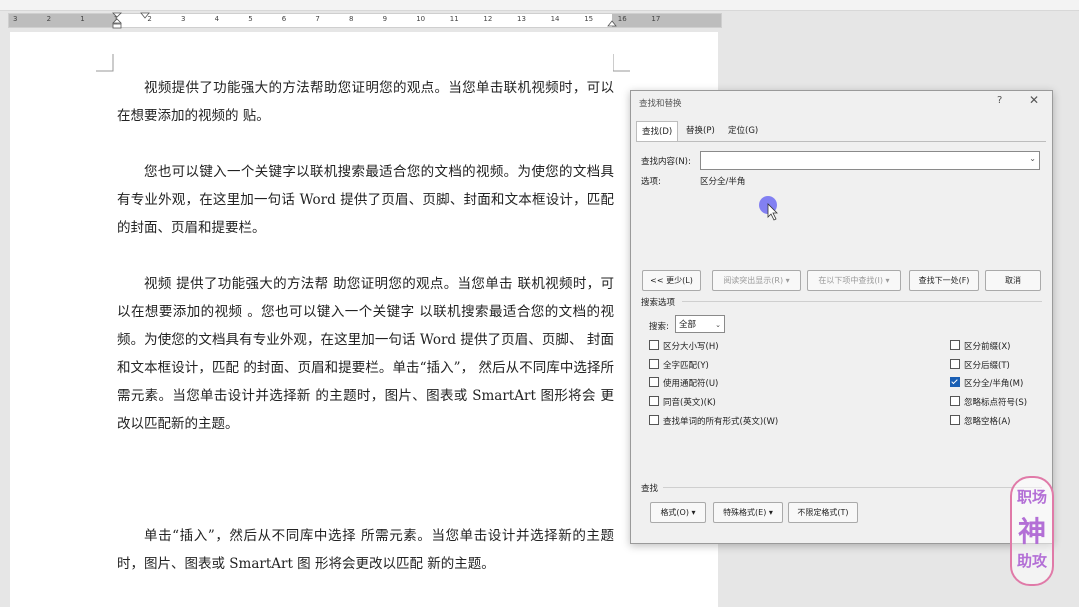 The height and width of the screenshot is (607, 1079). What do you see at coordinates (612, 23) in the screenshot?
I see `right-indent-marker-icon` at bounding box center [612, 23].